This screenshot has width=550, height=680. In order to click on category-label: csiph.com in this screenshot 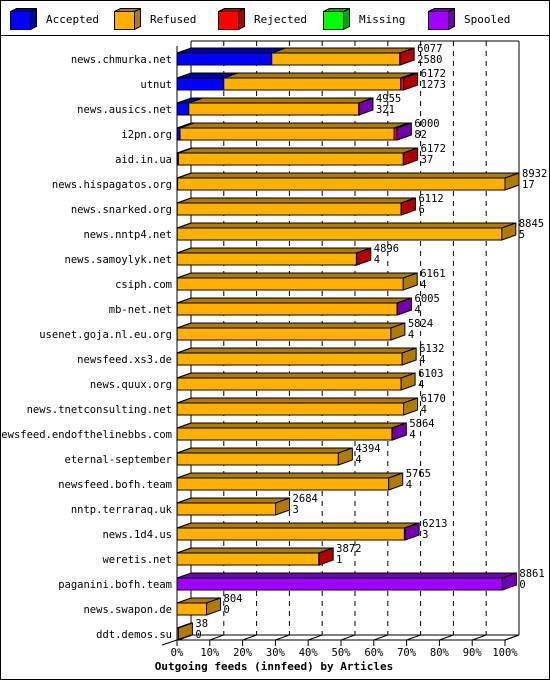, I will do `click(143, 285)`.